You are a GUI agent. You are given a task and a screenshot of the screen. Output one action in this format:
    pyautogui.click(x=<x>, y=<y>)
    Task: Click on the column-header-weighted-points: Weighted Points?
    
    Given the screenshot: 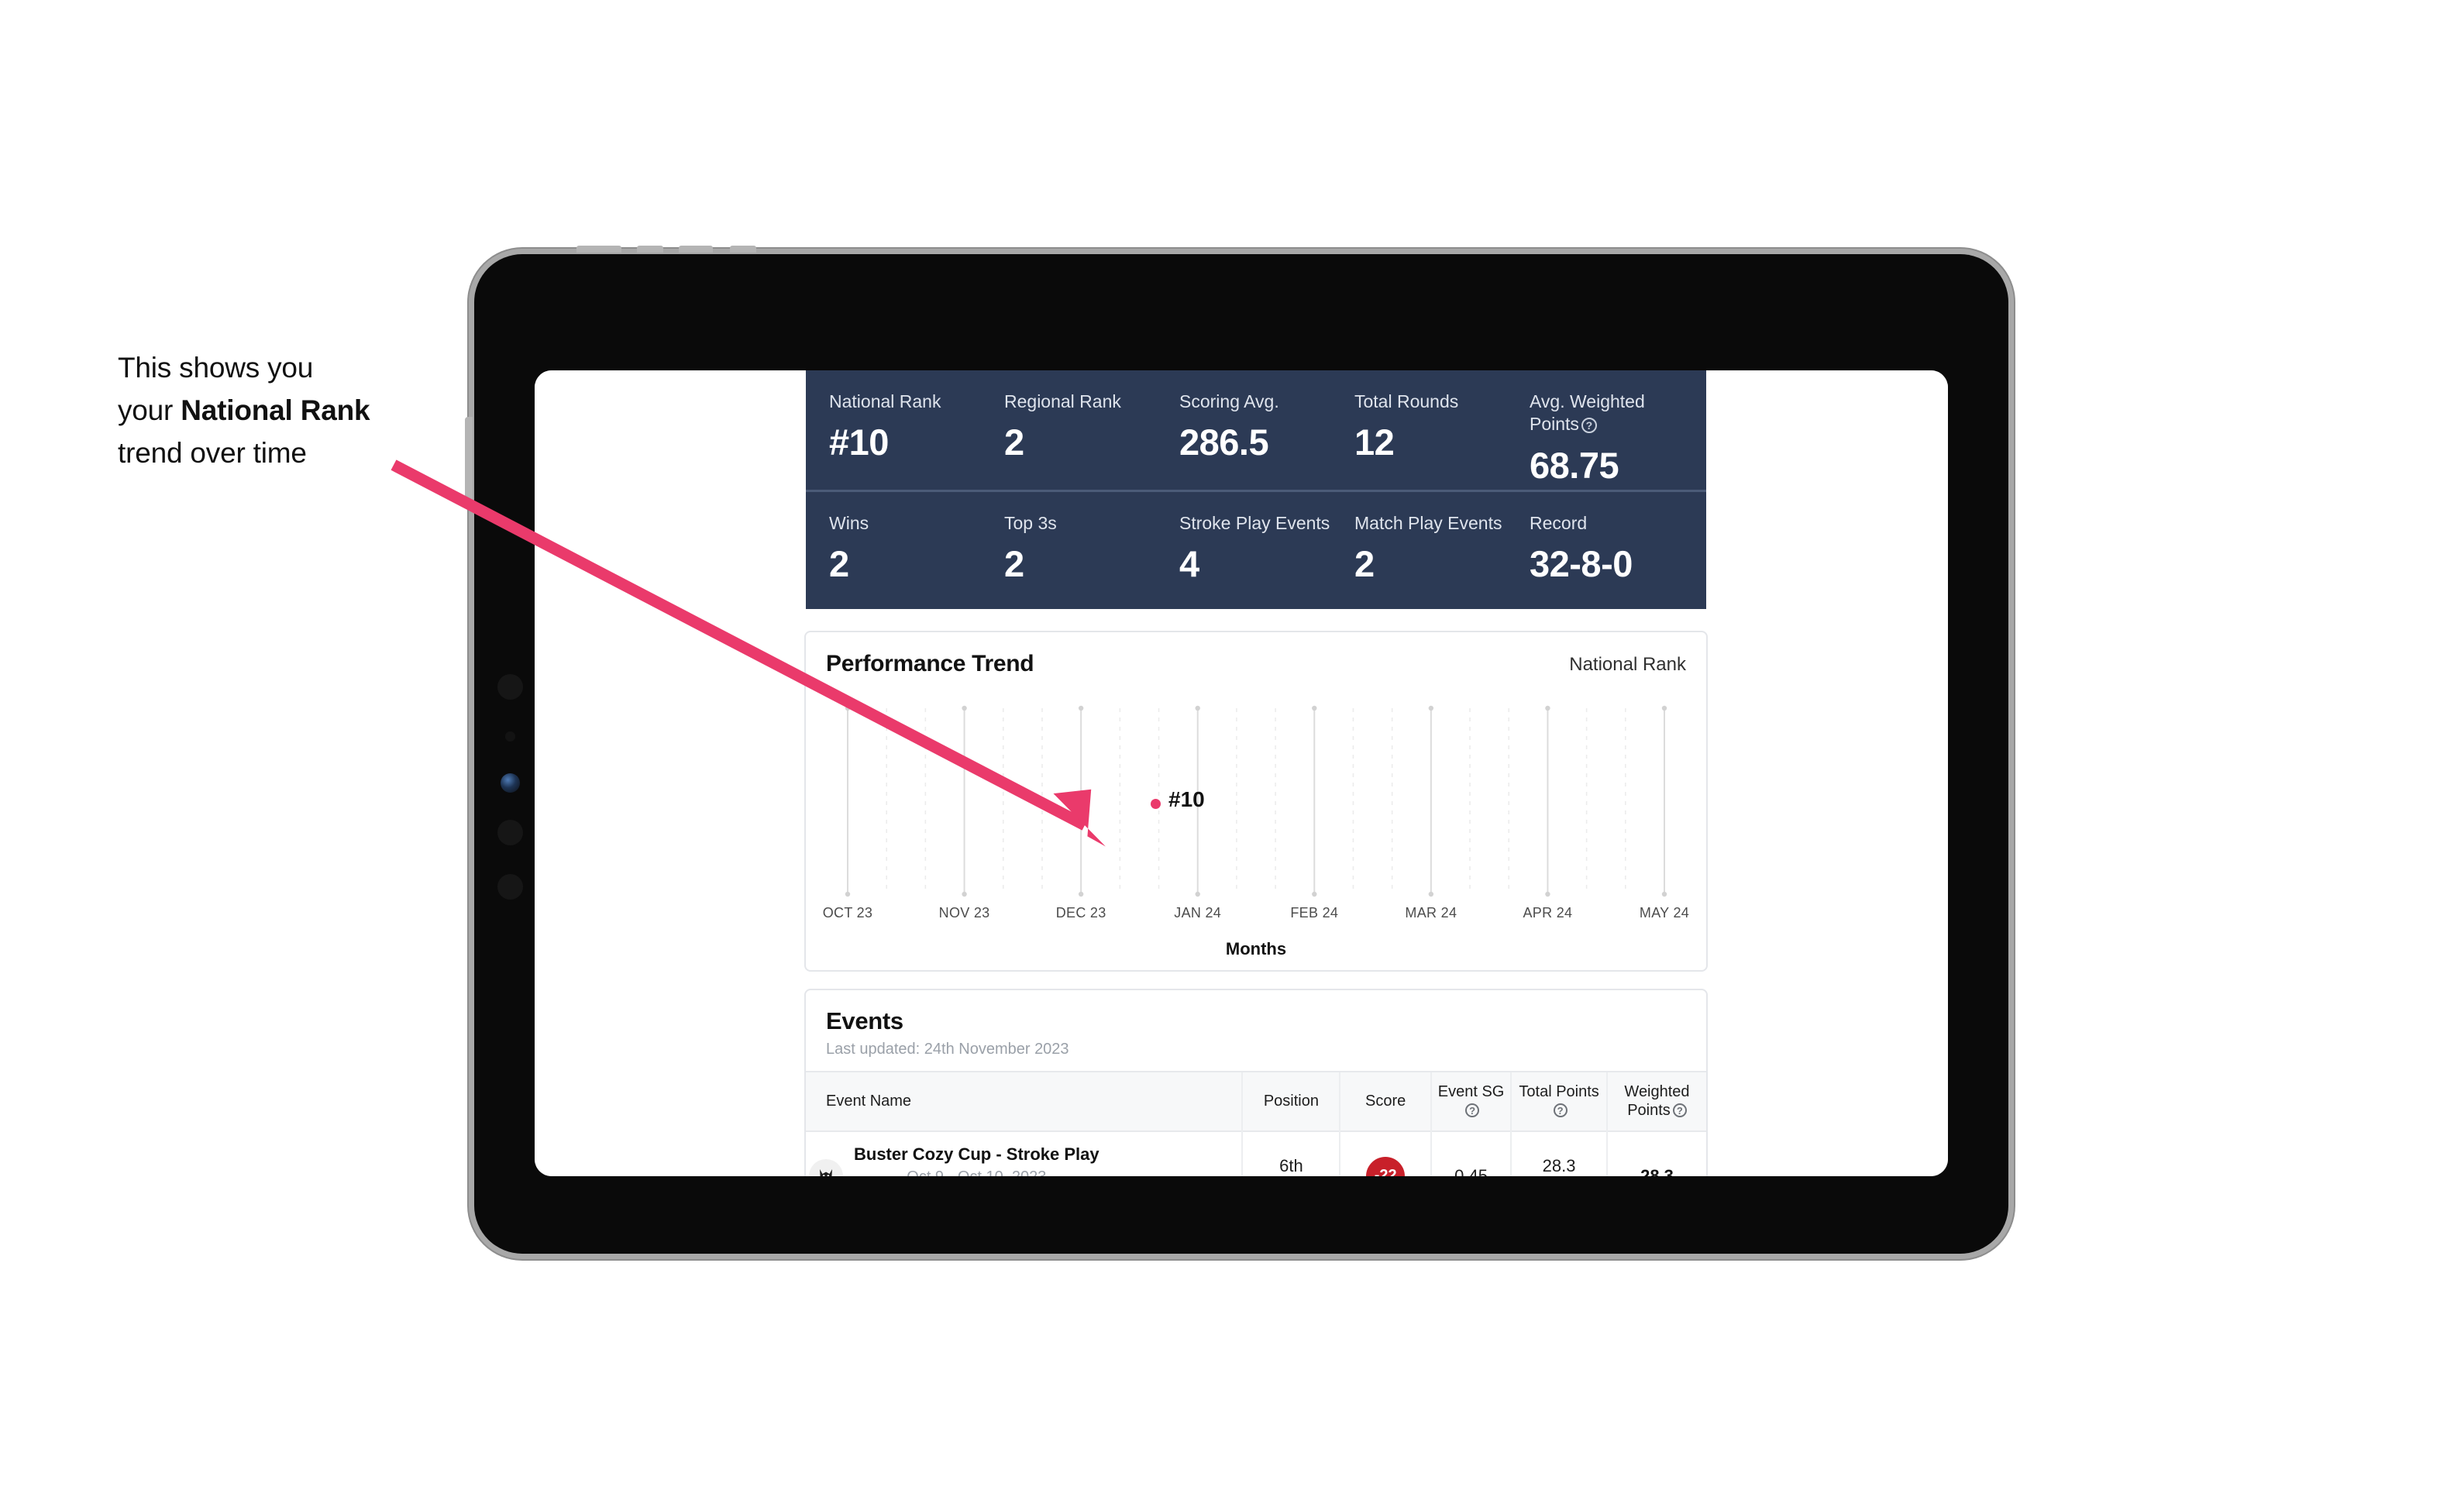 What is the action you would take?
    pyautogui.click(x=1656, y=1101)
    